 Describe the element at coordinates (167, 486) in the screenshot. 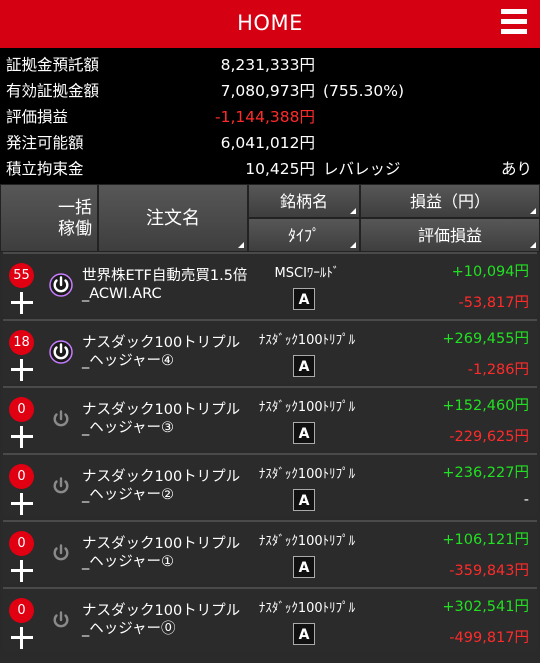

I see `order-name: ナスダック100トリプル _ヘッジャー②` at that location.